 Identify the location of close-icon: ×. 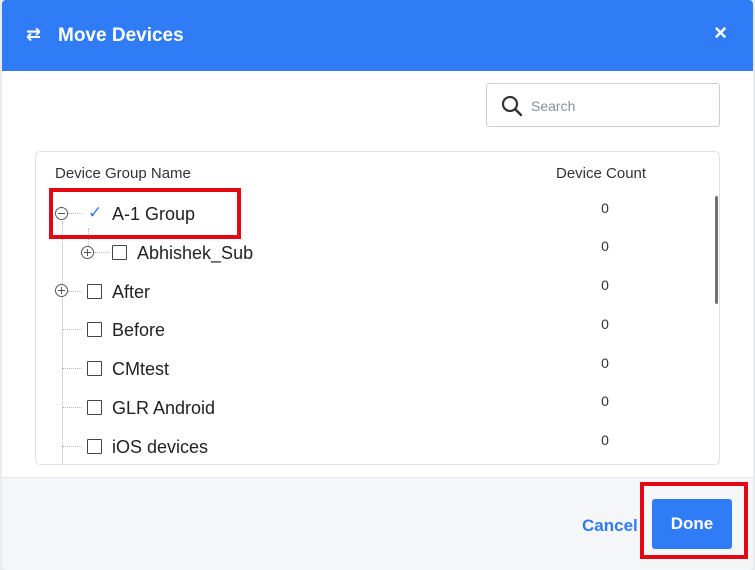
(720, 33).